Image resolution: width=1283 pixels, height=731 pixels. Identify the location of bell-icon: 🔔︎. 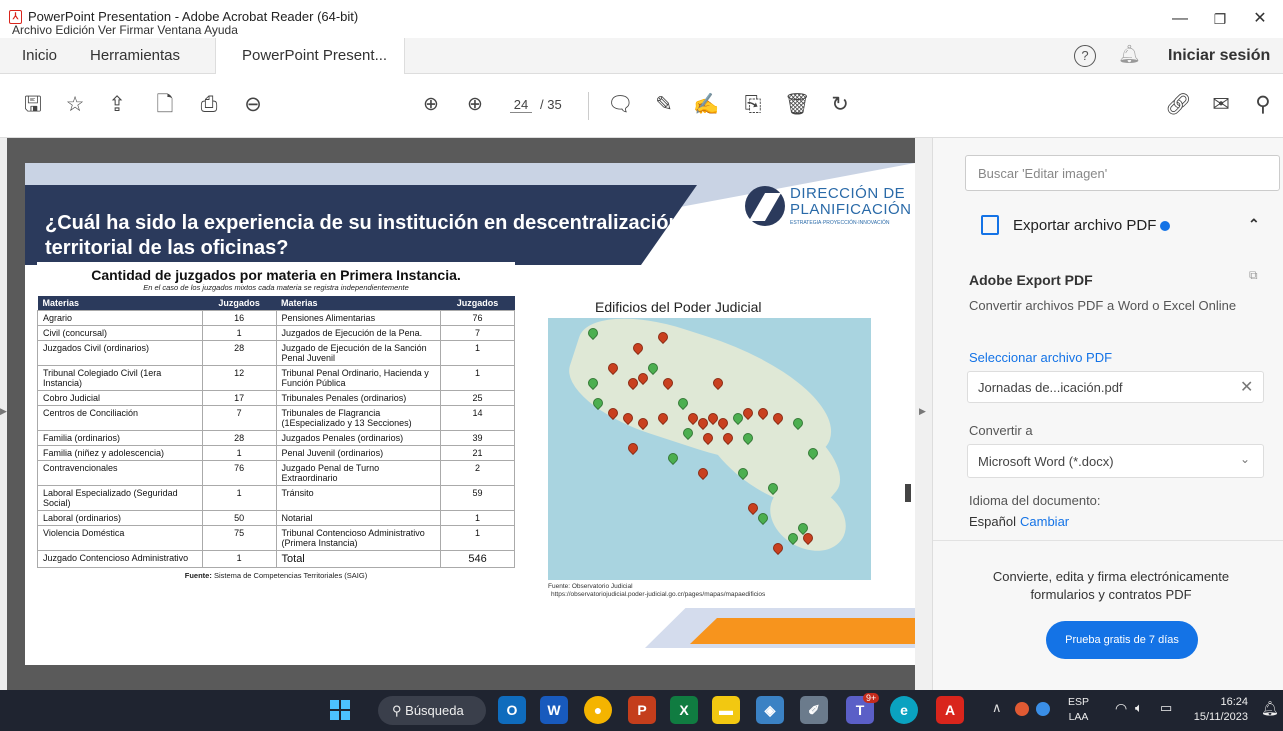
(1129, 54).